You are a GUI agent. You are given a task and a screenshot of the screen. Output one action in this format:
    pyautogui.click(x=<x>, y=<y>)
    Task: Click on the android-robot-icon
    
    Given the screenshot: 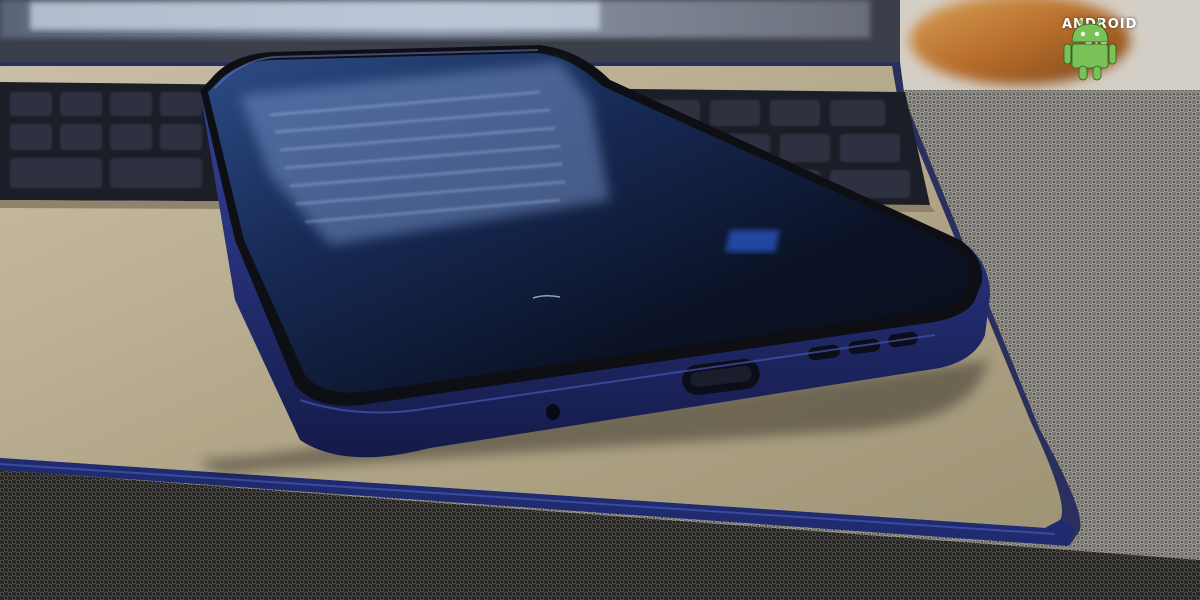 What is the action you would take?
    pyautogui.click(x=1090, y=49)
    